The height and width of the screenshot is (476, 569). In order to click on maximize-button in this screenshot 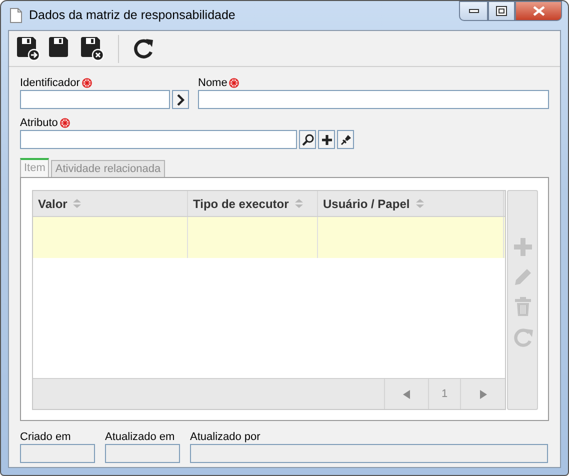, I will do `click(501, 11)`.